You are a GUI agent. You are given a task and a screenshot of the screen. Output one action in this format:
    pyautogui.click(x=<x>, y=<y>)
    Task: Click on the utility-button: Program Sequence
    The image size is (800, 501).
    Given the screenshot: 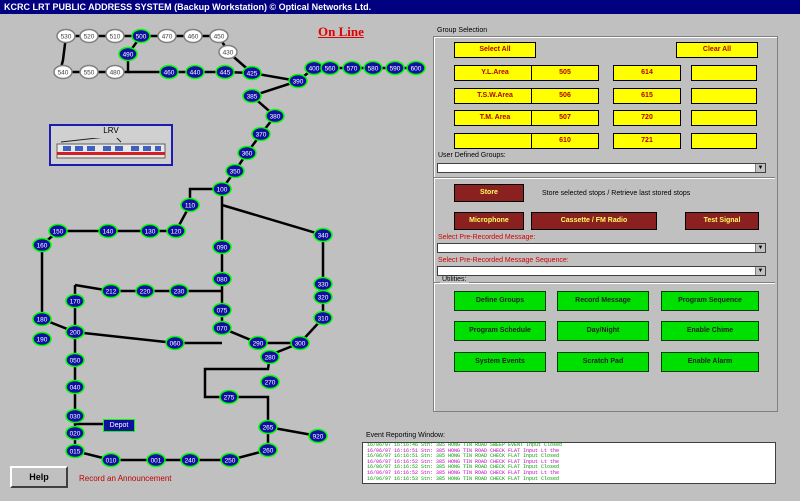 What is the action you would take?
    pyautogui.click(x=710, y=301)
    